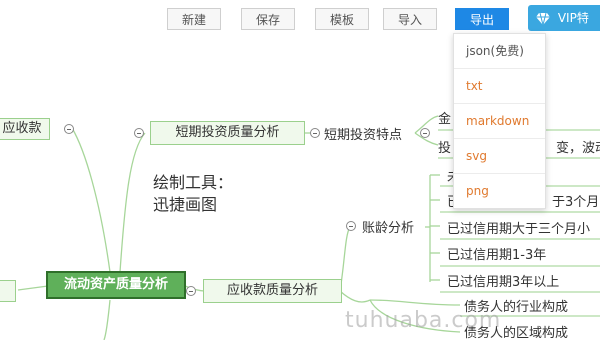  Describe the element at coordinates (503, 280) in the screenshot. I see `aging-item-5: 已过信用期3年以上` at that location.